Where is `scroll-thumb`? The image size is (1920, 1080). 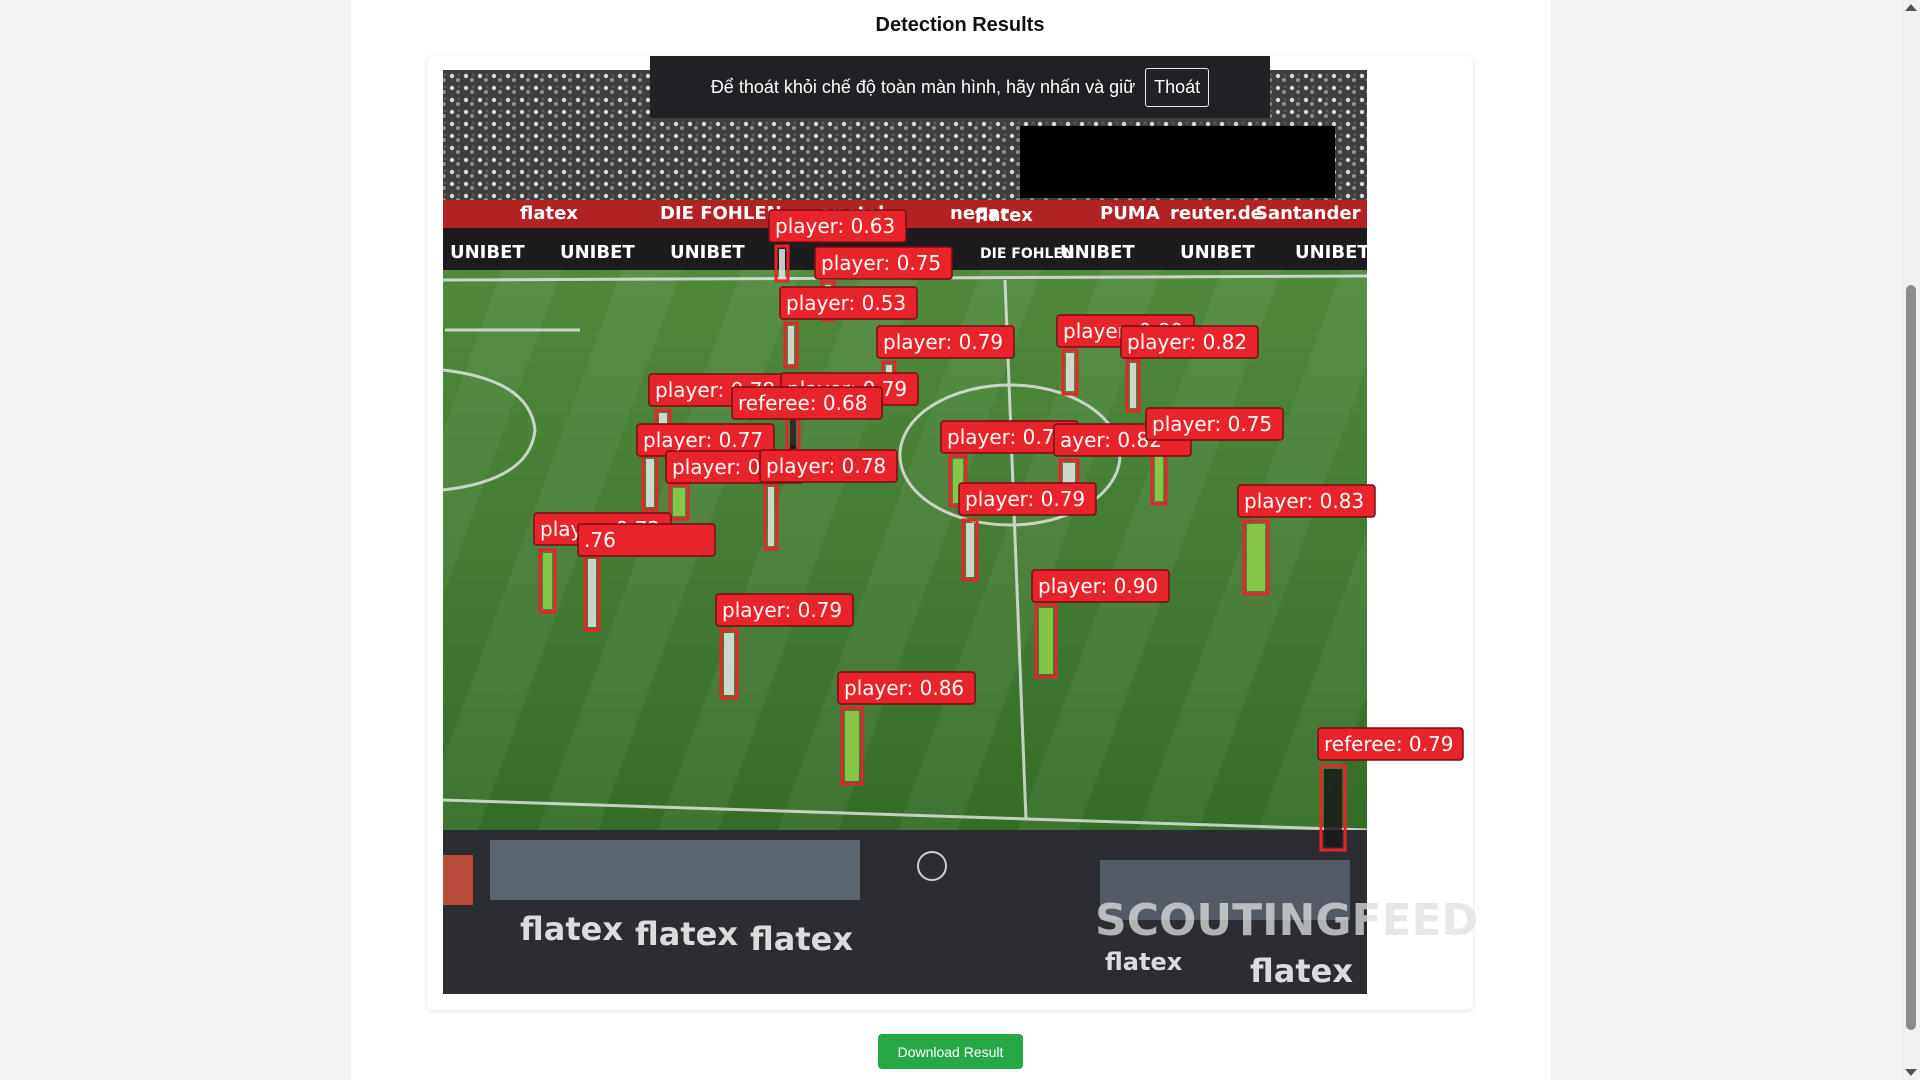 scroll-thumb is located at coordinates (1911, 657).